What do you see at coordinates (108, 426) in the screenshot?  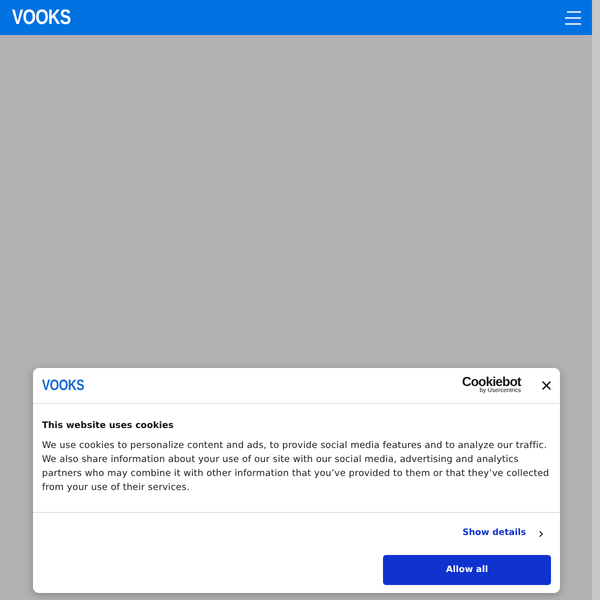 I see `dialog-title: This website uses cookies` at bounding box center [108, 426].